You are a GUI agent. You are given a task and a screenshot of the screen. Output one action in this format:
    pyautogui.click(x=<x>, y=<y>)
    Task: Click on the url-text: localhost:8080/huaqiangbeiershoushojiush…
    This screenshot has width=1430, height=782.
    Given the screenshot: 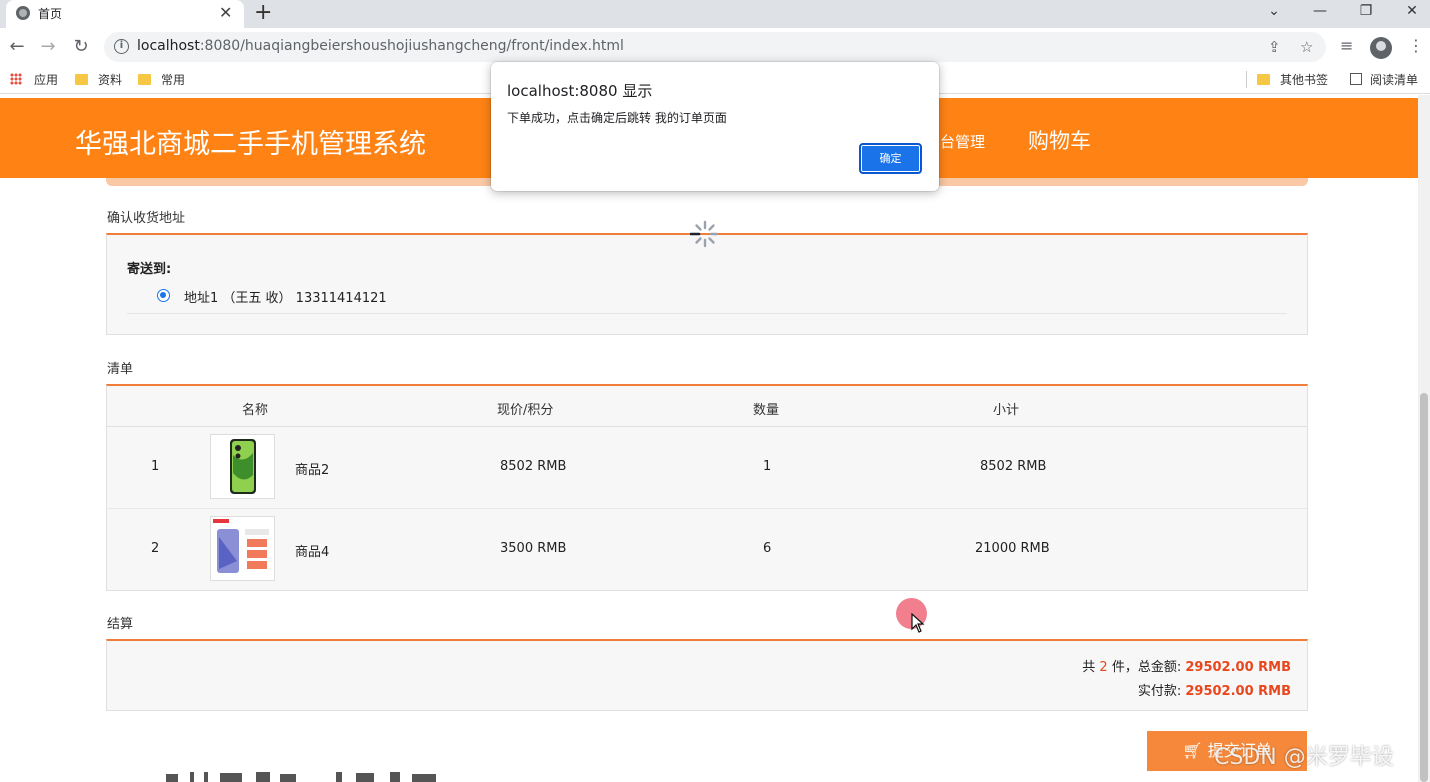 What is the action you would take?
    pyautogui.click(x=380, y=46)
    